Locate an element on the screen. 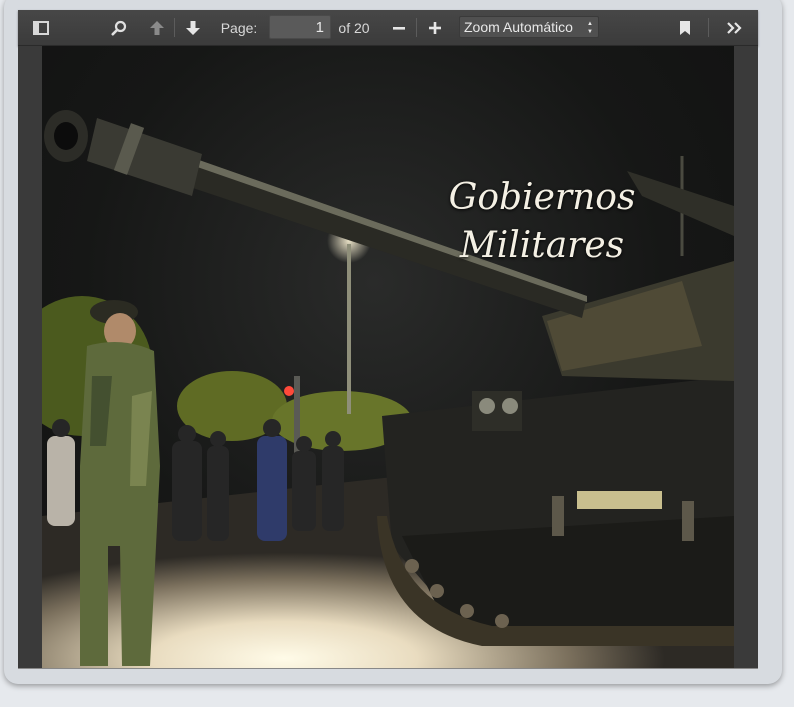 This screenshot has height=707, width=794. arrow-down-icon is located at coordinates (193, 27).